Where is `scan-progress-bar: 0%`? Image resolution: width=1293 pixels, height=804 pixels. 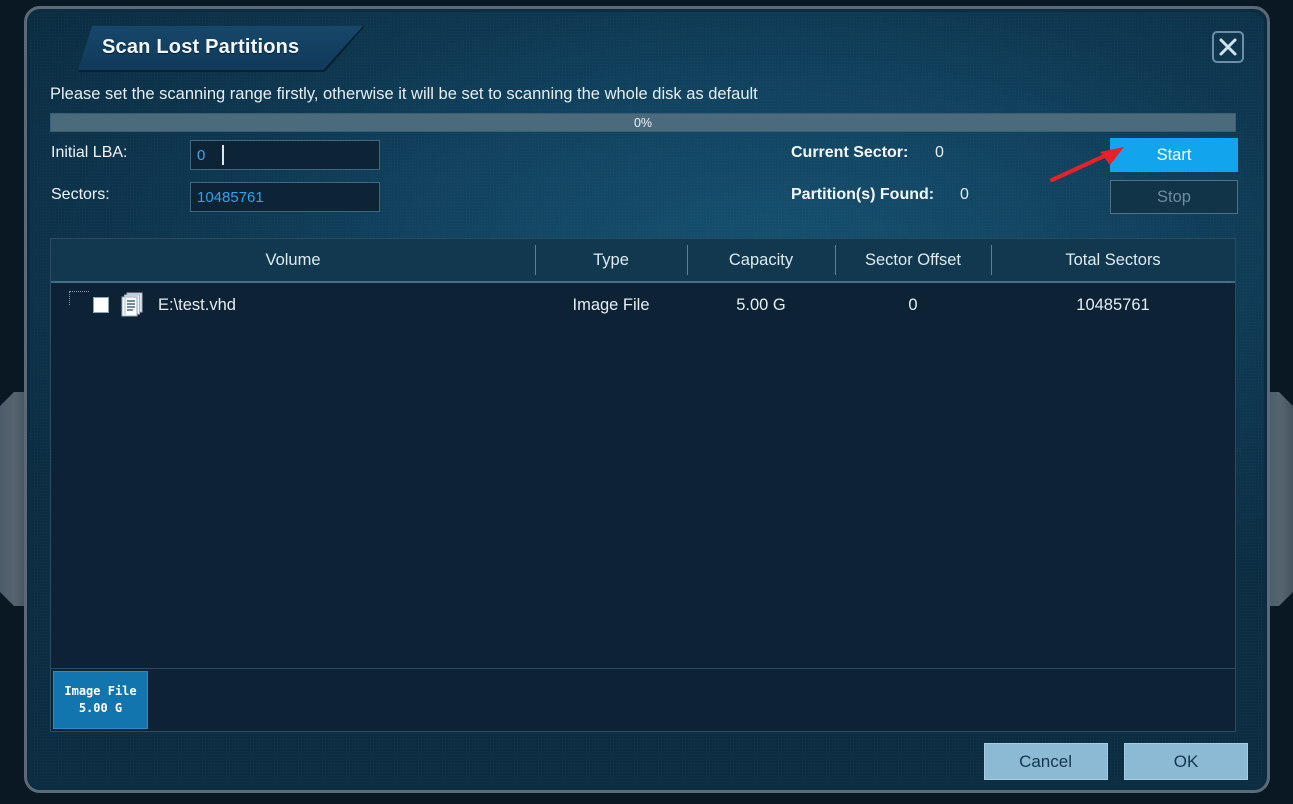
scan-progress-bar: 0% is located at coordinates (643, 122).